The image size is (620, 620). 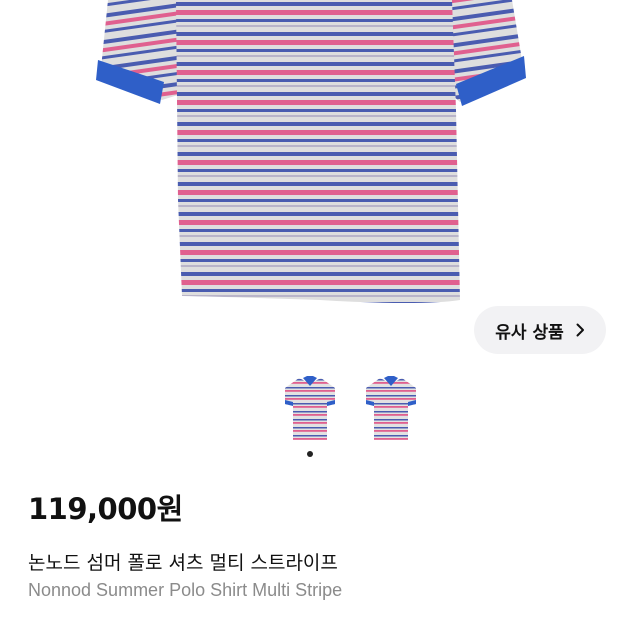 What do you see at coordinates (185, 590) in the screenshot?
I see `product-title-english: Nonnod Summer Polo Shirt Multi Stripe` at bounding box center [185, 590].